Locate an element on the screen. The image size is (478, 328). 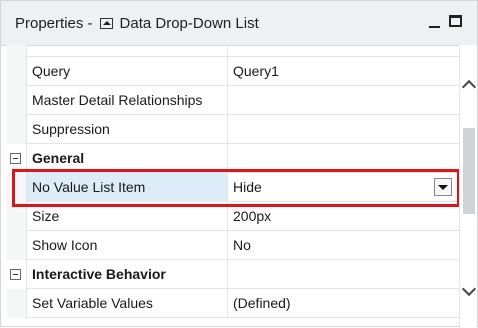
property-name: Show Icon is located at coordinates (127, 245).